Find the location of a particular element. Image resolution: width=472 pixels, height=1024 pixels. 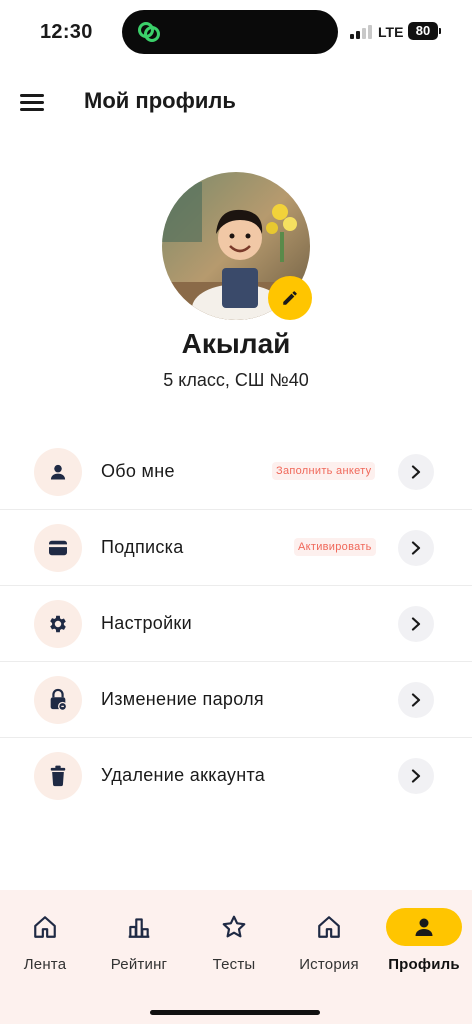

menu-item-about: Обо мне Заполнить анкету is located at coordinates (236, 472).